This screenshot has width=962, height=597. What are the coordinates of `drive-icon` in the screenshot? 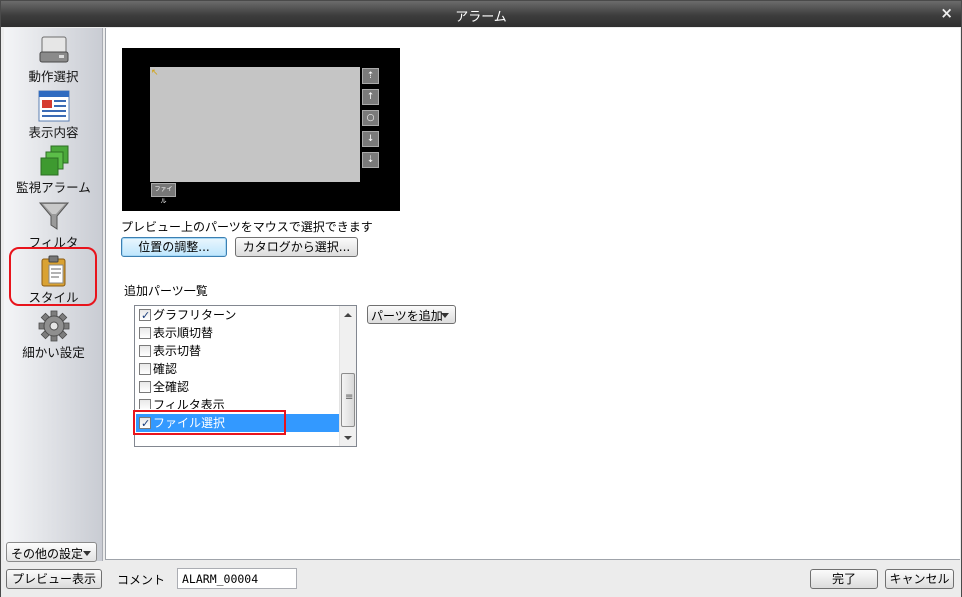 It's located at (54, 50).